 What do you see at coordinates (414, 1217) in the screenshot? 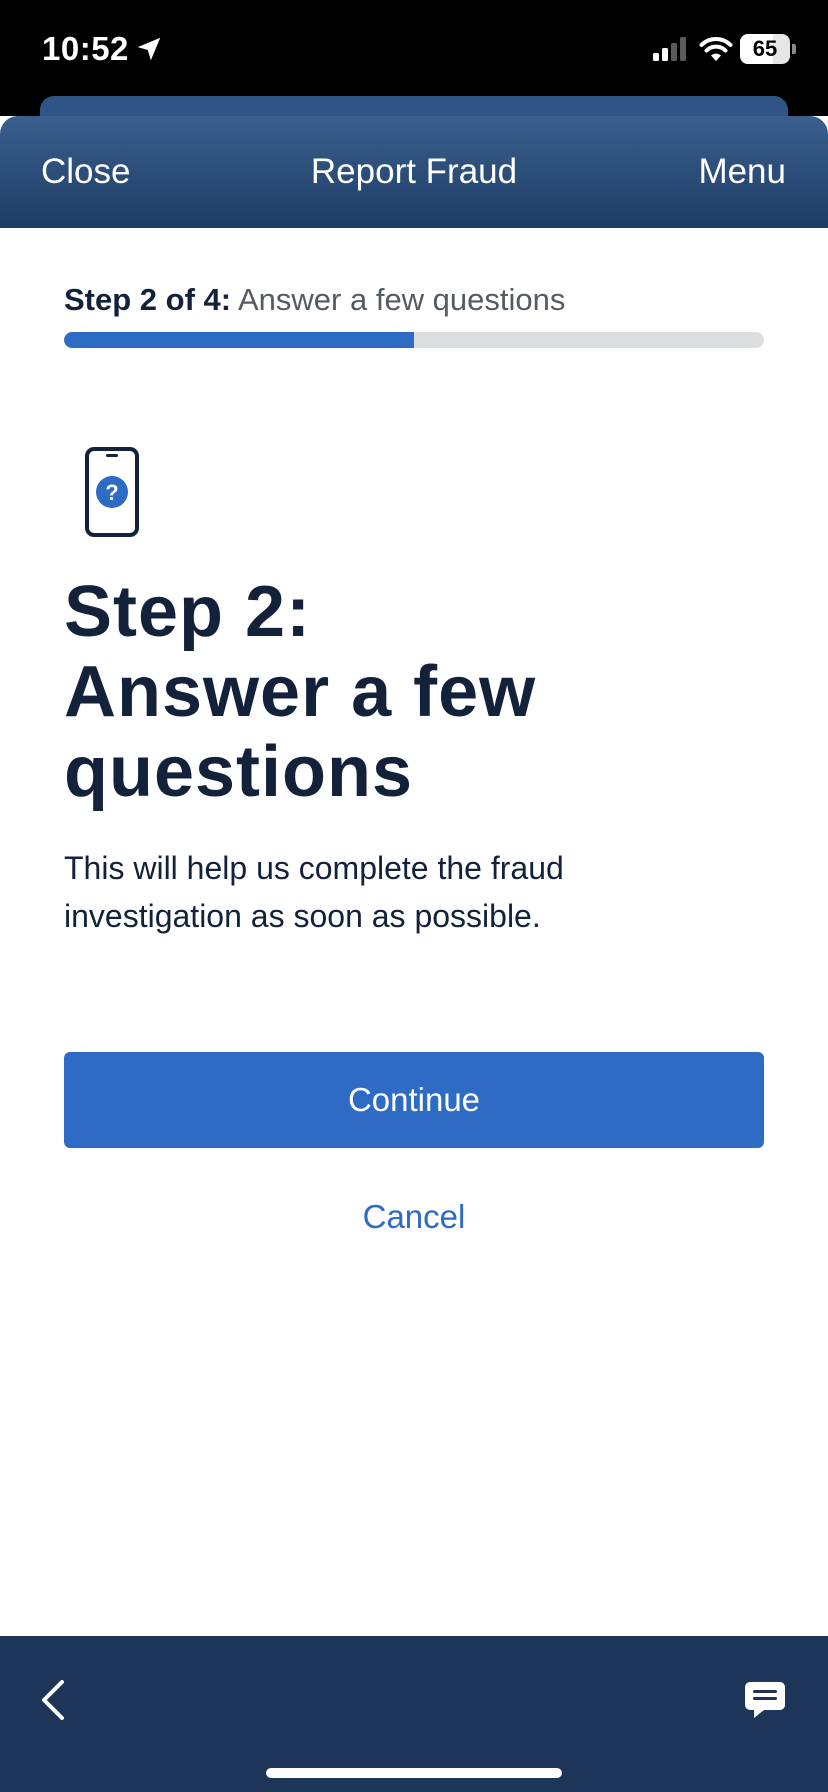
I see `cancel-link: Cancel` at bounding box center [414, 1217].